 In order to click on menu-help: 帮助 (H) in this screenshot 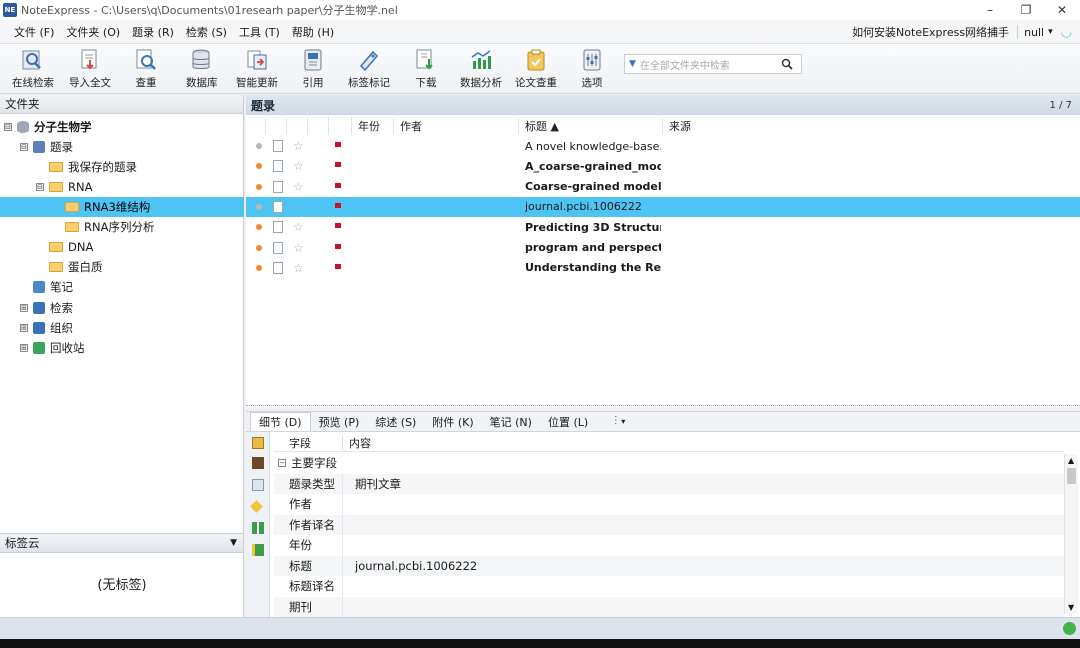, I will do `click(313, 32)`.